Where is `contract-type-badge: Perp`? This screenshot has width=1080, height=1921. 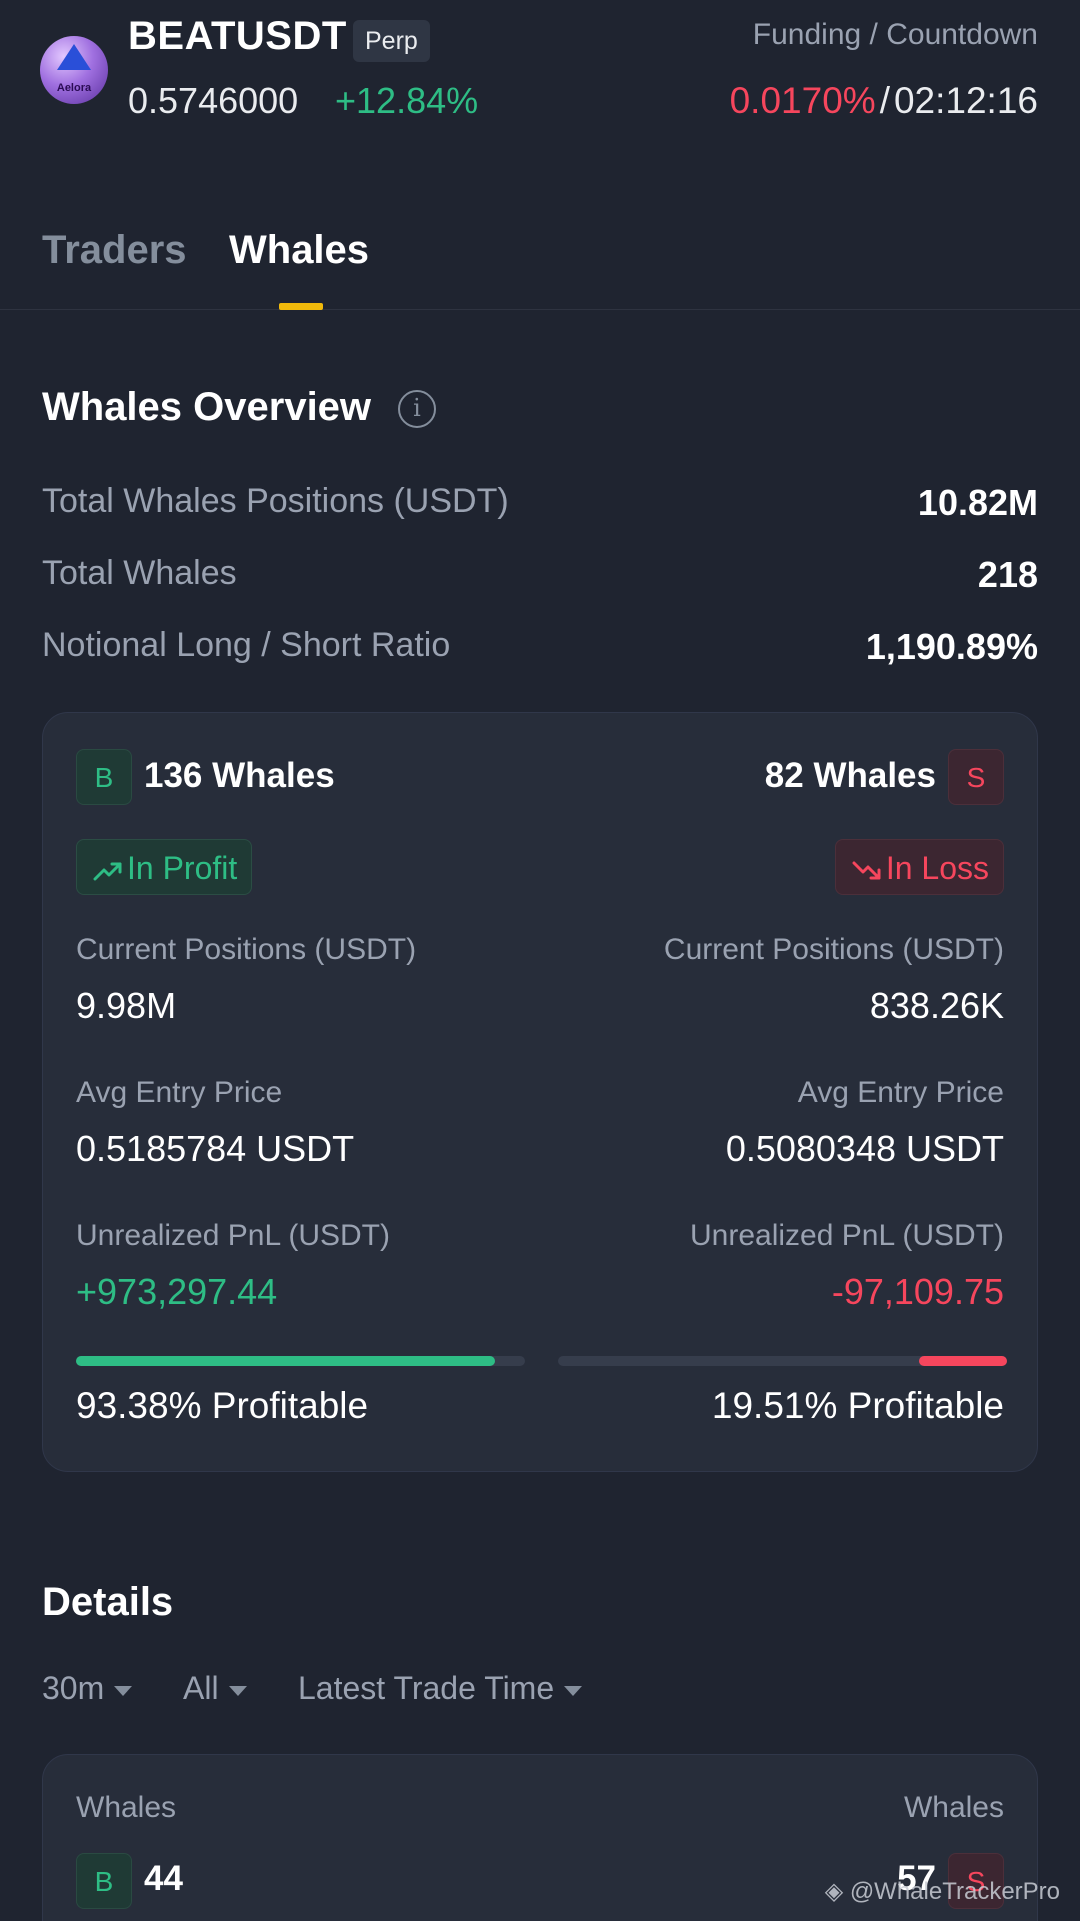 contract-type-badge: Perp is located at coordinates (391, 41).